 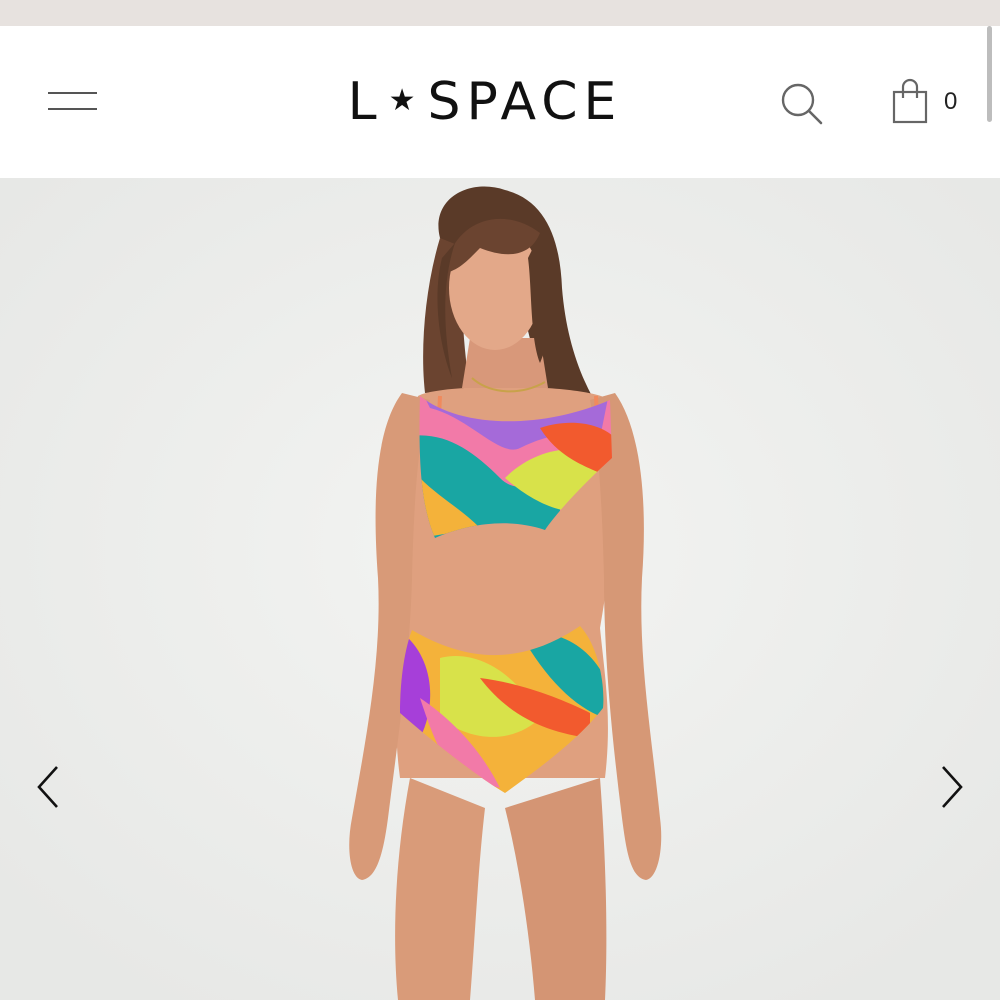 I want to click on brand-star-icon: ★, so click(x=405, y=100).